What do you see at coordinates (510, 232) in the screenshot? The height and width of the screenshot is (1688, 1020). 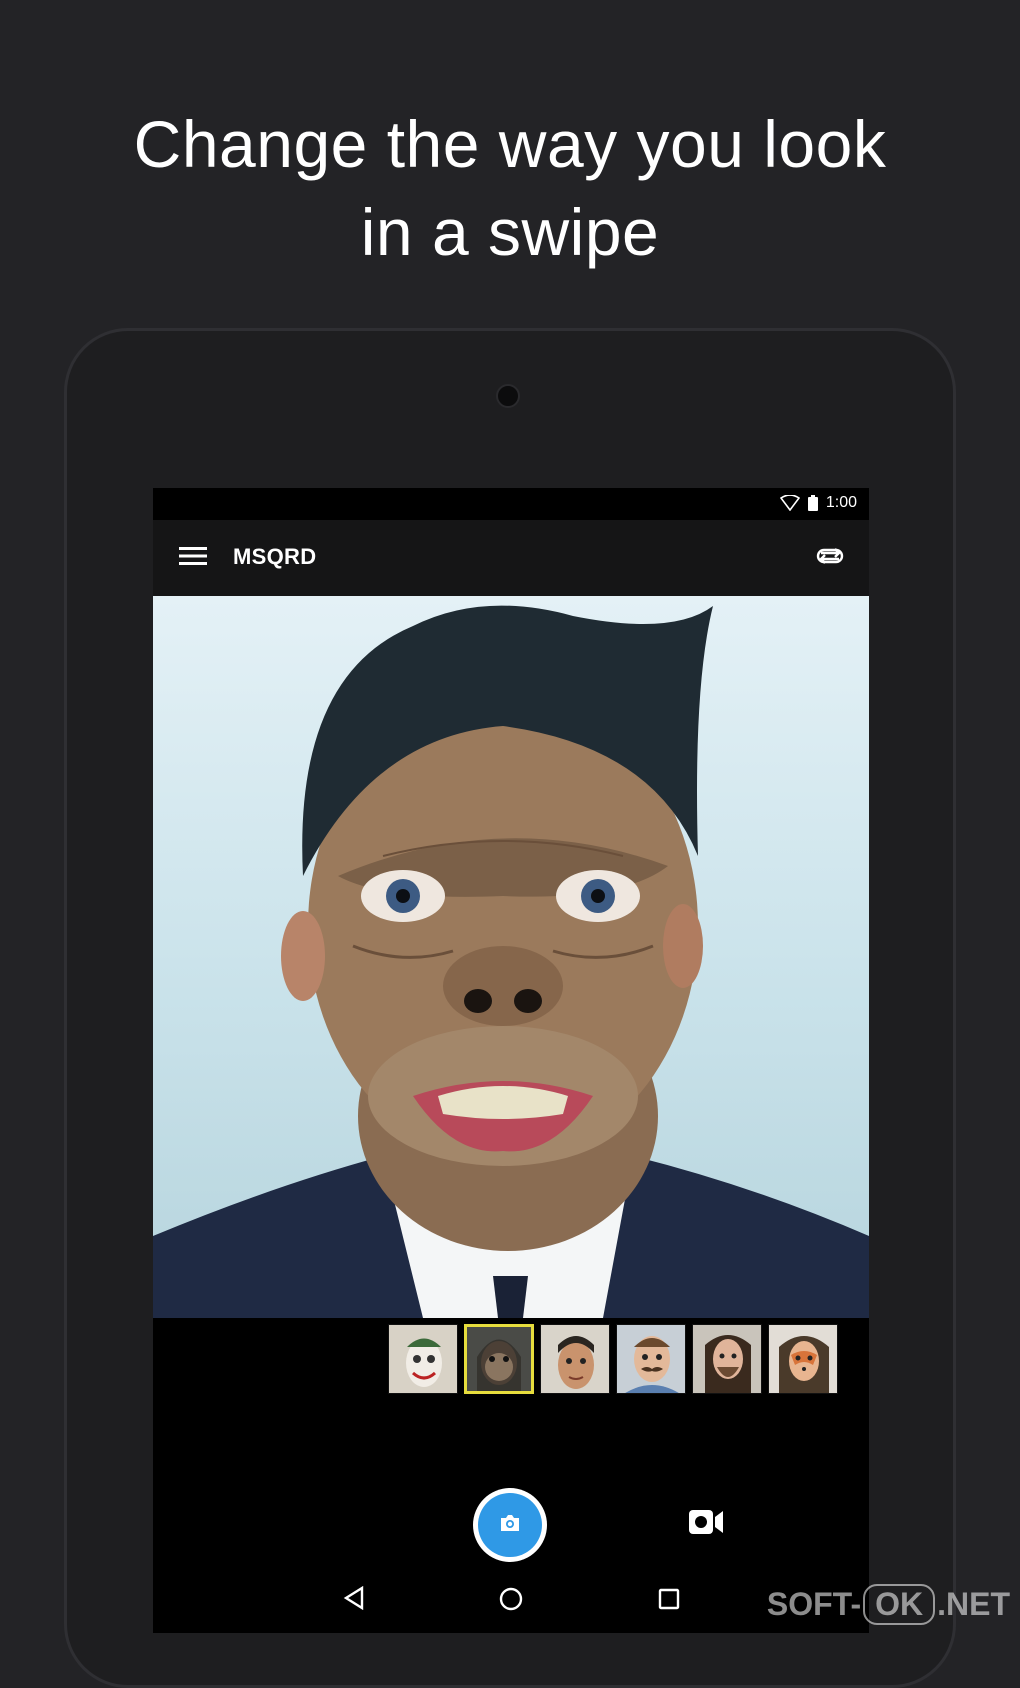 I see `headline-line-2: in a swipe` at bounding box center [510, 232].